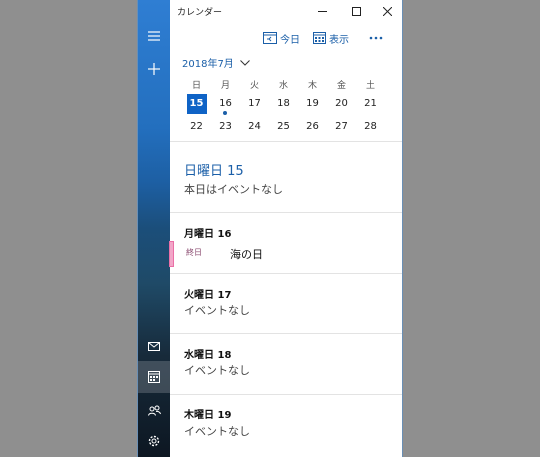  I want to click on window-title: カレンダー, so click(200, 13).